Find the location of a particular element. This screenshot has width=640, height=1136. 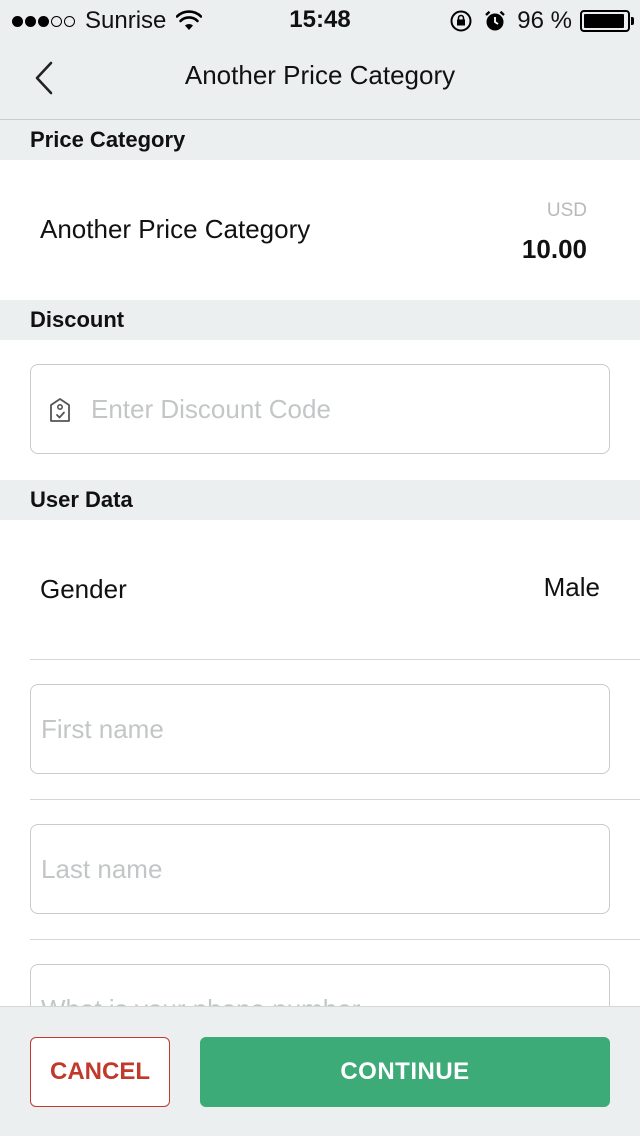

currency-label: USD is located at coordinates (566, 210).